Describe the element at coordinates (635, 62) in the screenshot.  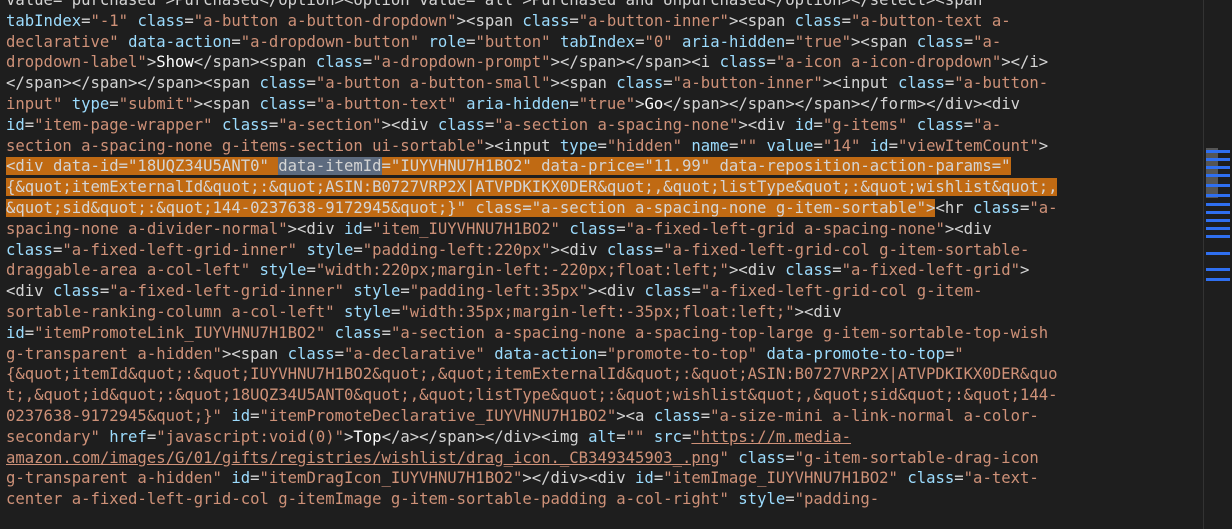
I see `code-token: ></span></span><i` at that location.